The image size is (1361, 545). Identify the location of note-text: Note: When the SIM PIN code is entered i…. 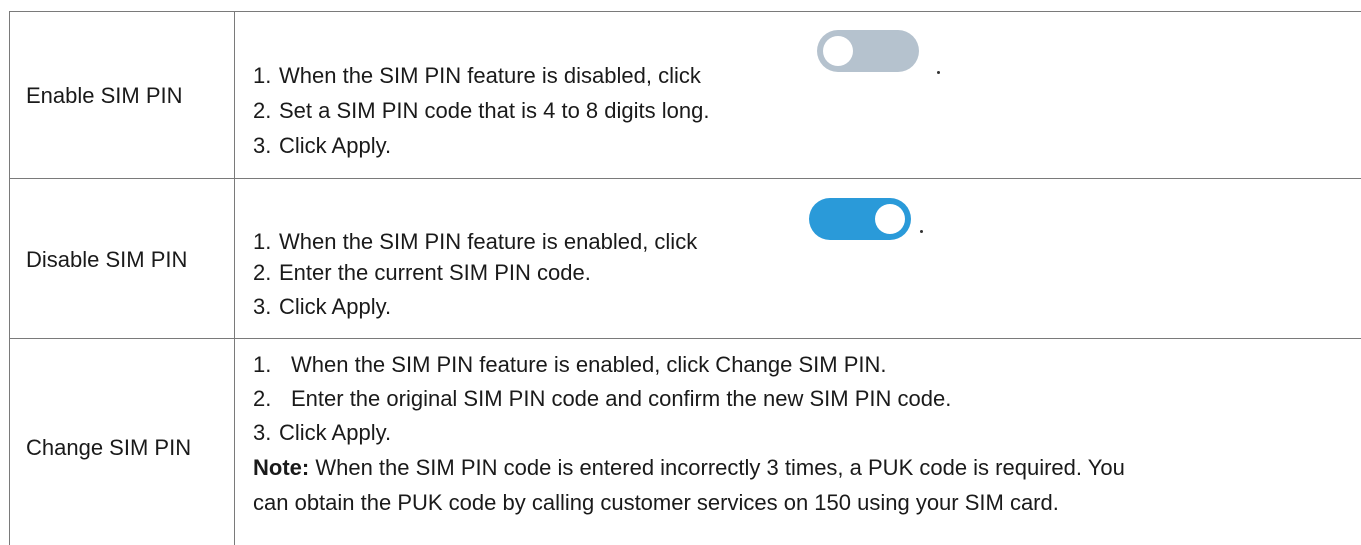
(689, 467).